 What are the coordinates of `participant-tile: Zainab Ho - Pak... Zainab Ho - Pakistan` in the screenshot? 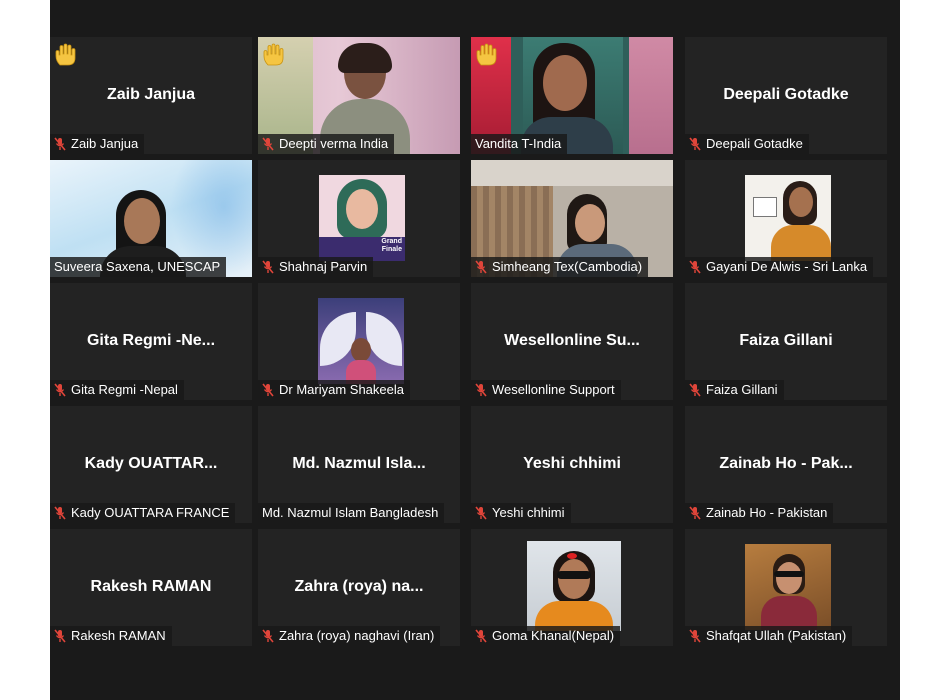 It's located at (786, 464).